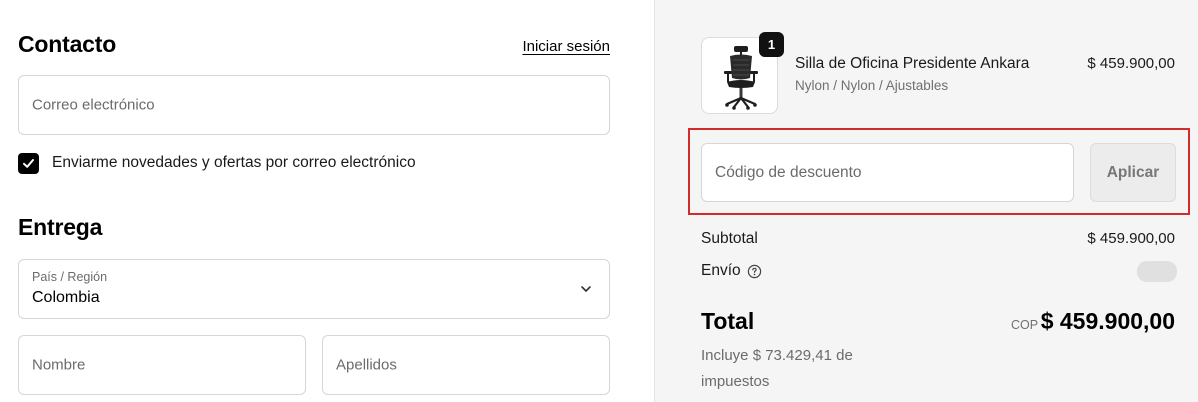  I want to click on total-label: Total, so click(728, 321).